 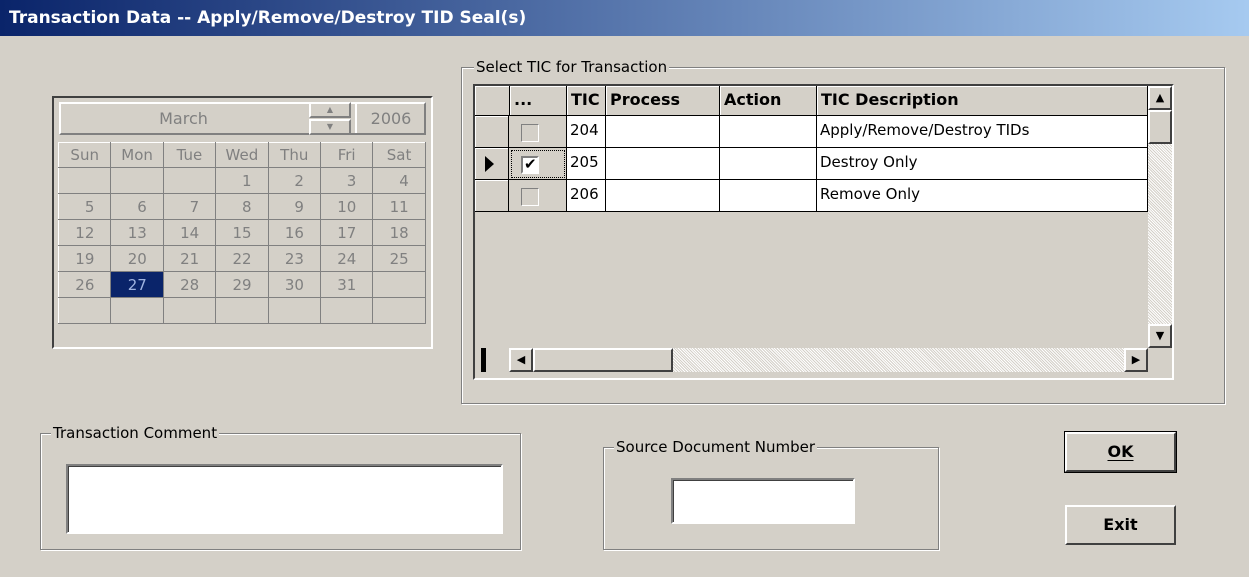 What do you see at coordinates (294, 206) in the screenshot?
I see `calendar-day: 9` at bounding box center [294, 206].